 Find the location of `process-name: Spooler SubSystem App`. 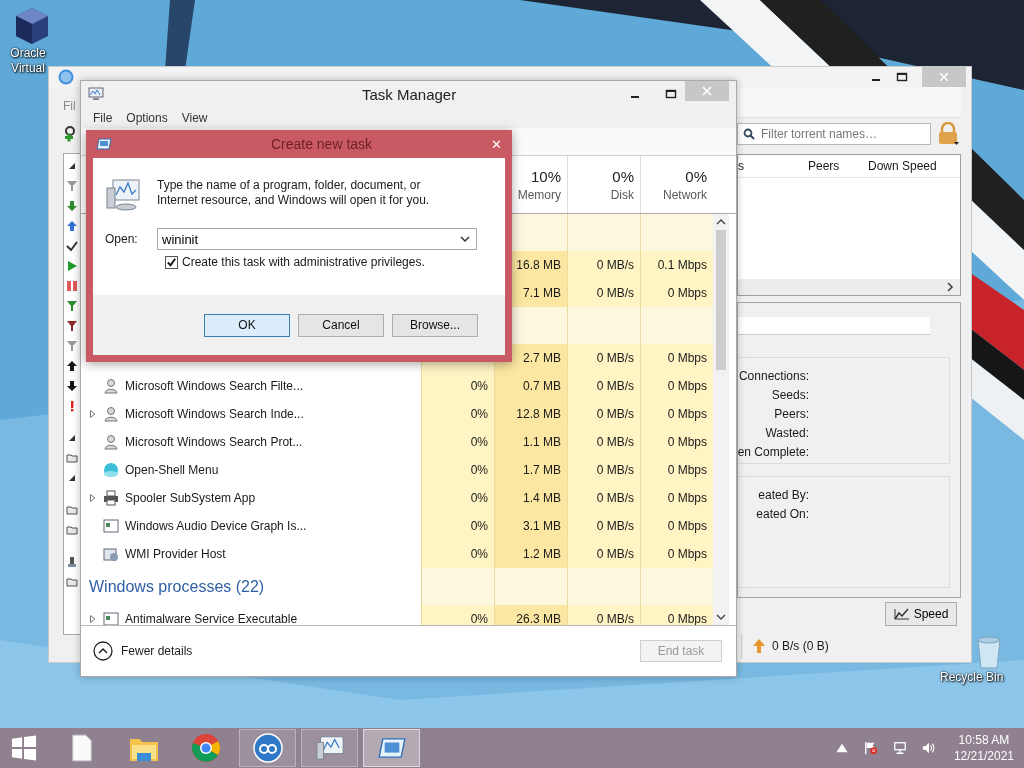

process-name: Spooler SubSystem App is located at coordinates (190, 498).